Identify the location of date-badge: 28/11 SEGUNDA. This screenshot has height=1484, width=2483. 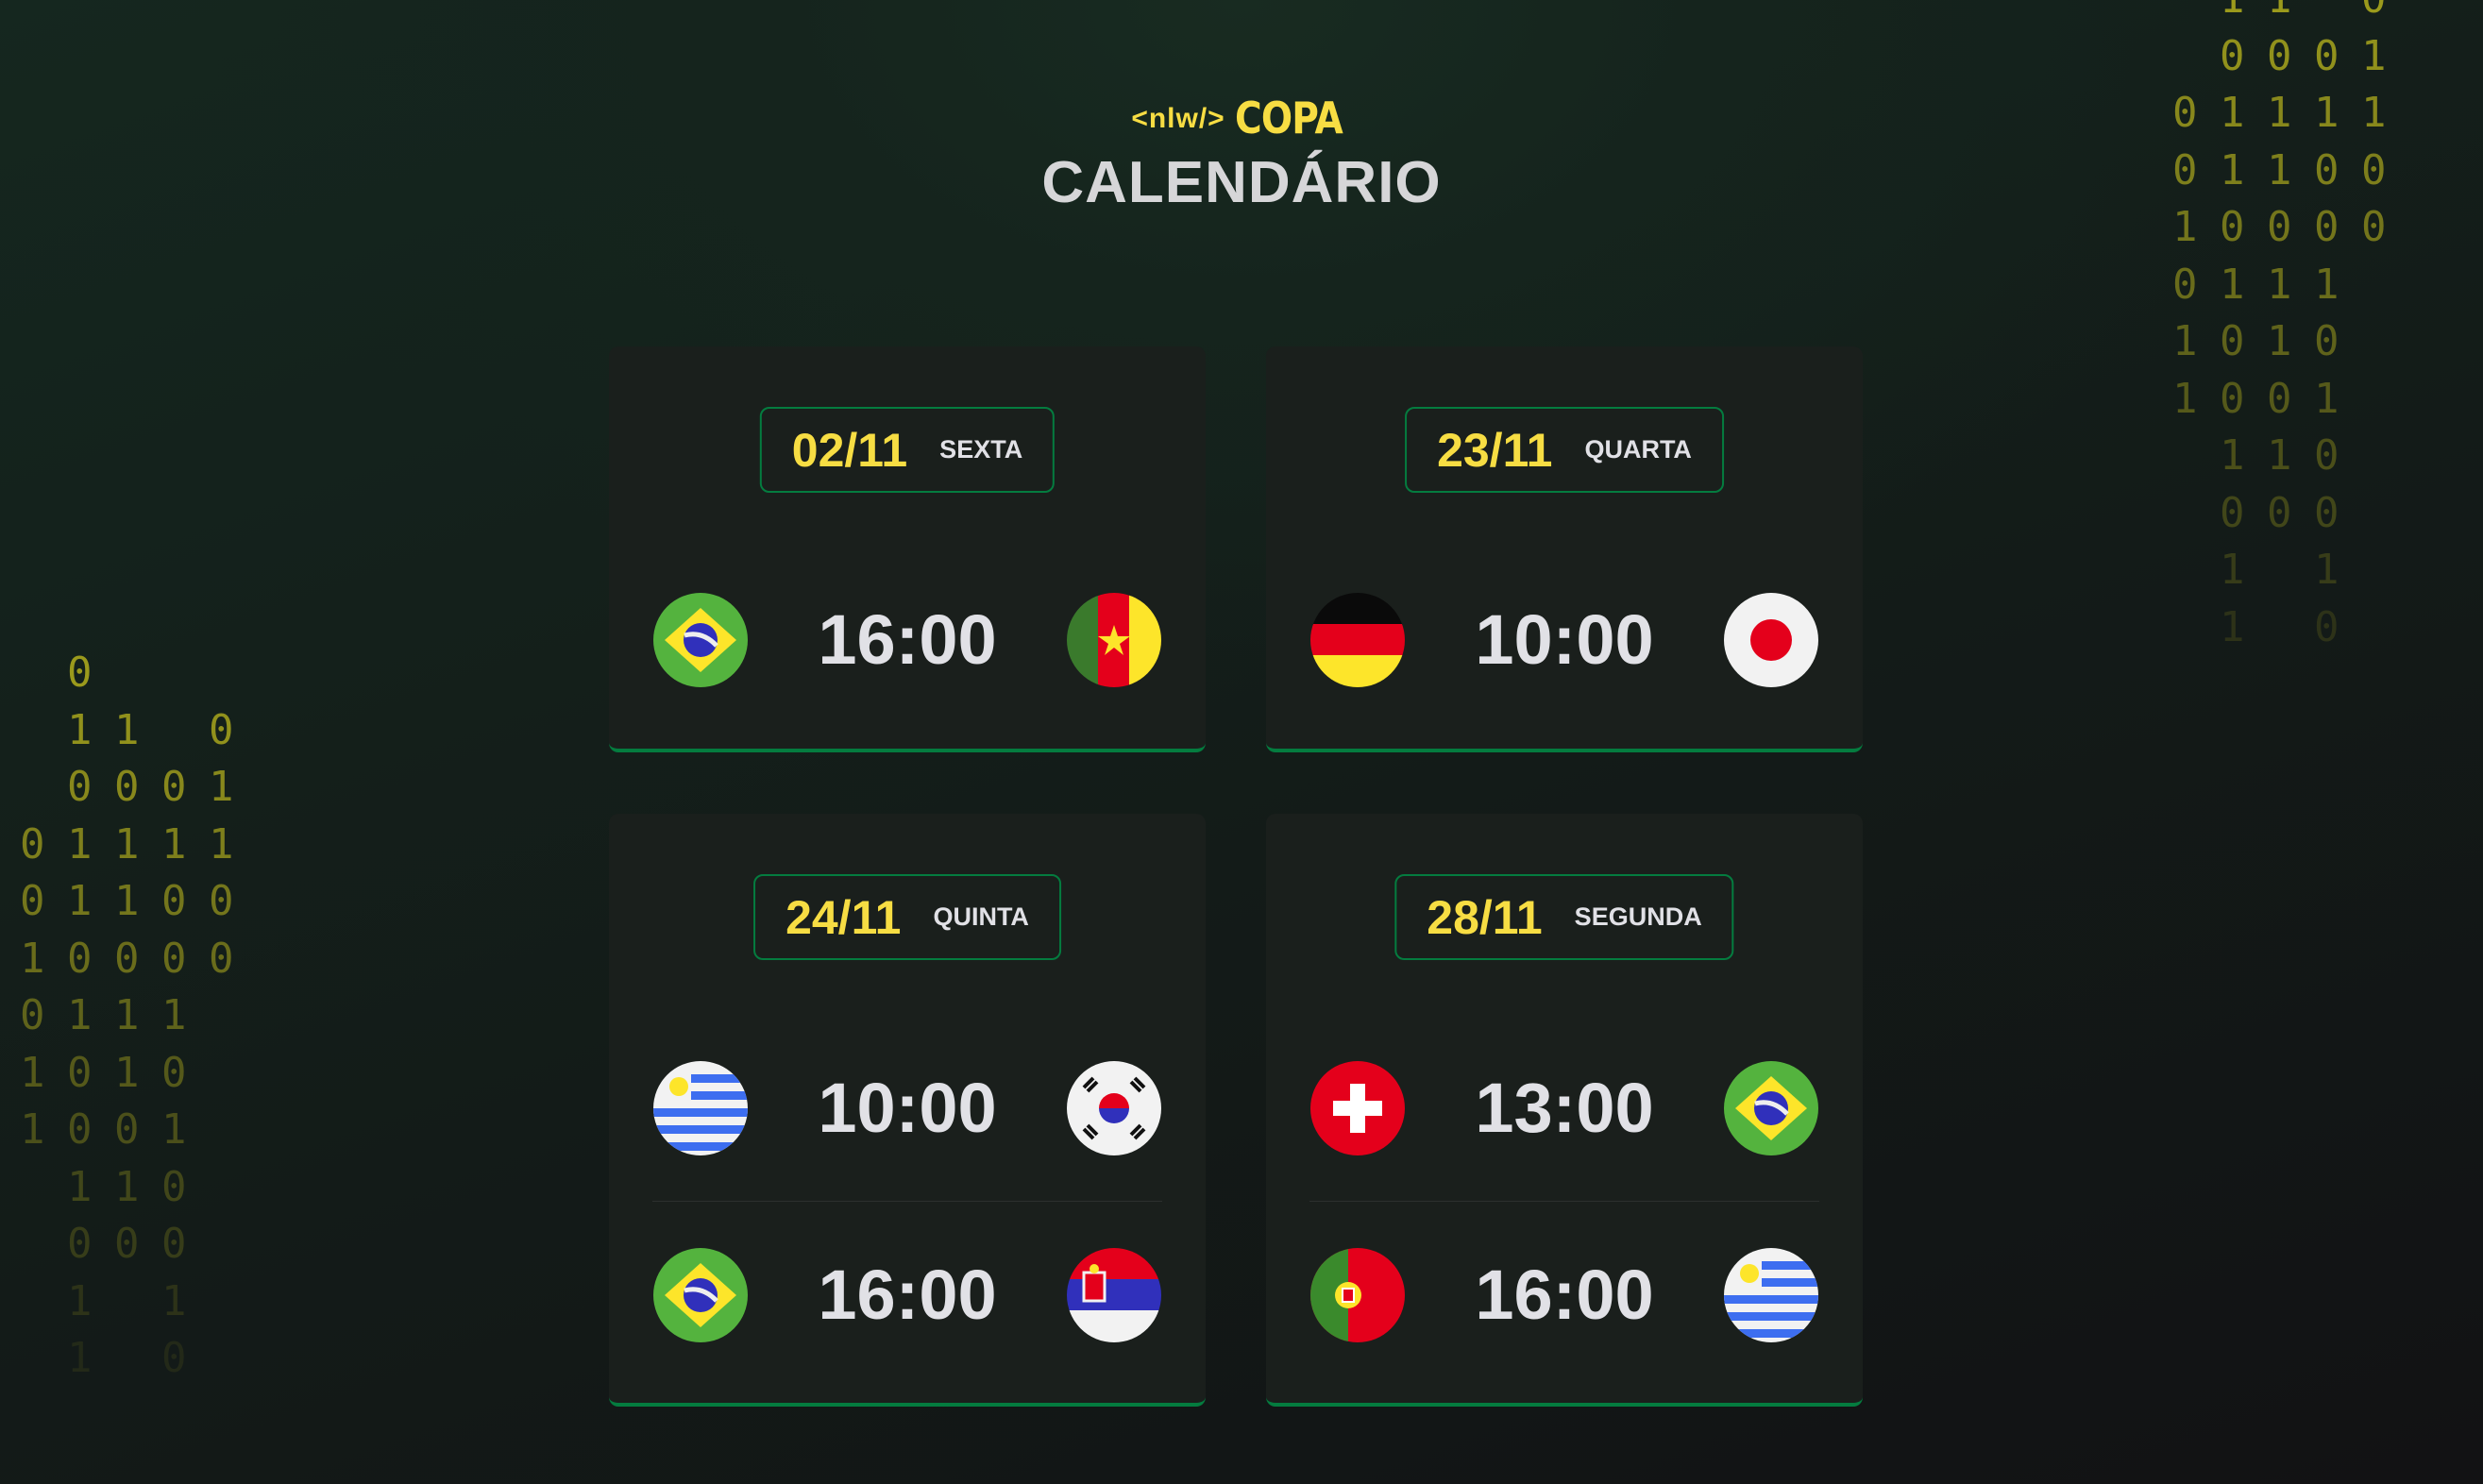
(1564, 917).